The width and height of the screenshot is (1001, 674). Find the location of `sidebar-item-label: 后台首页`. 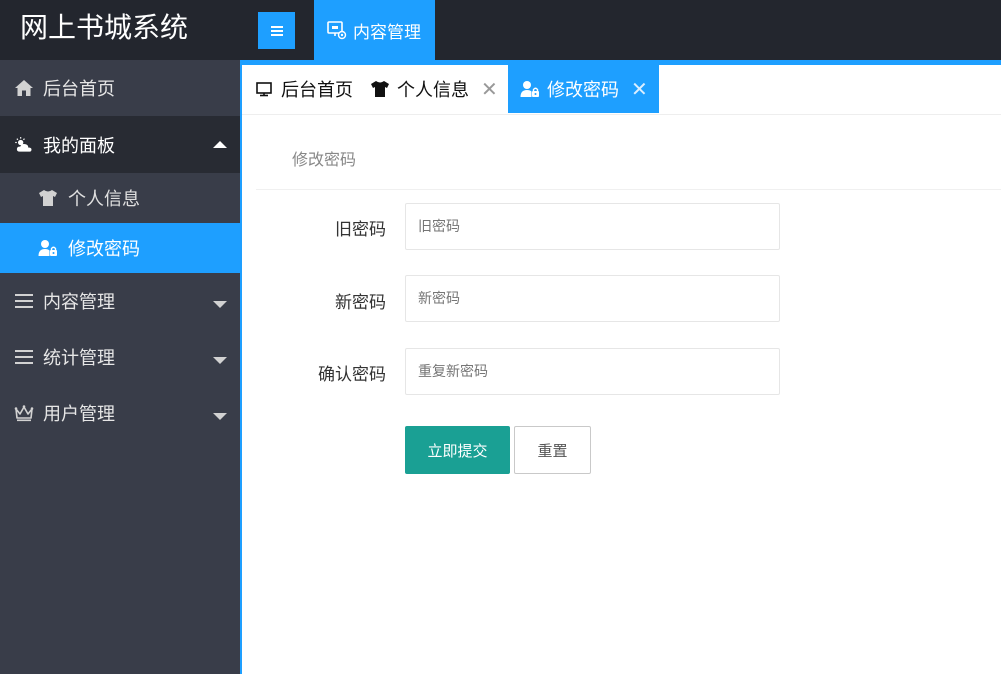

sidebar-item-label: 后台首页 is located at coordinates (79, 89).